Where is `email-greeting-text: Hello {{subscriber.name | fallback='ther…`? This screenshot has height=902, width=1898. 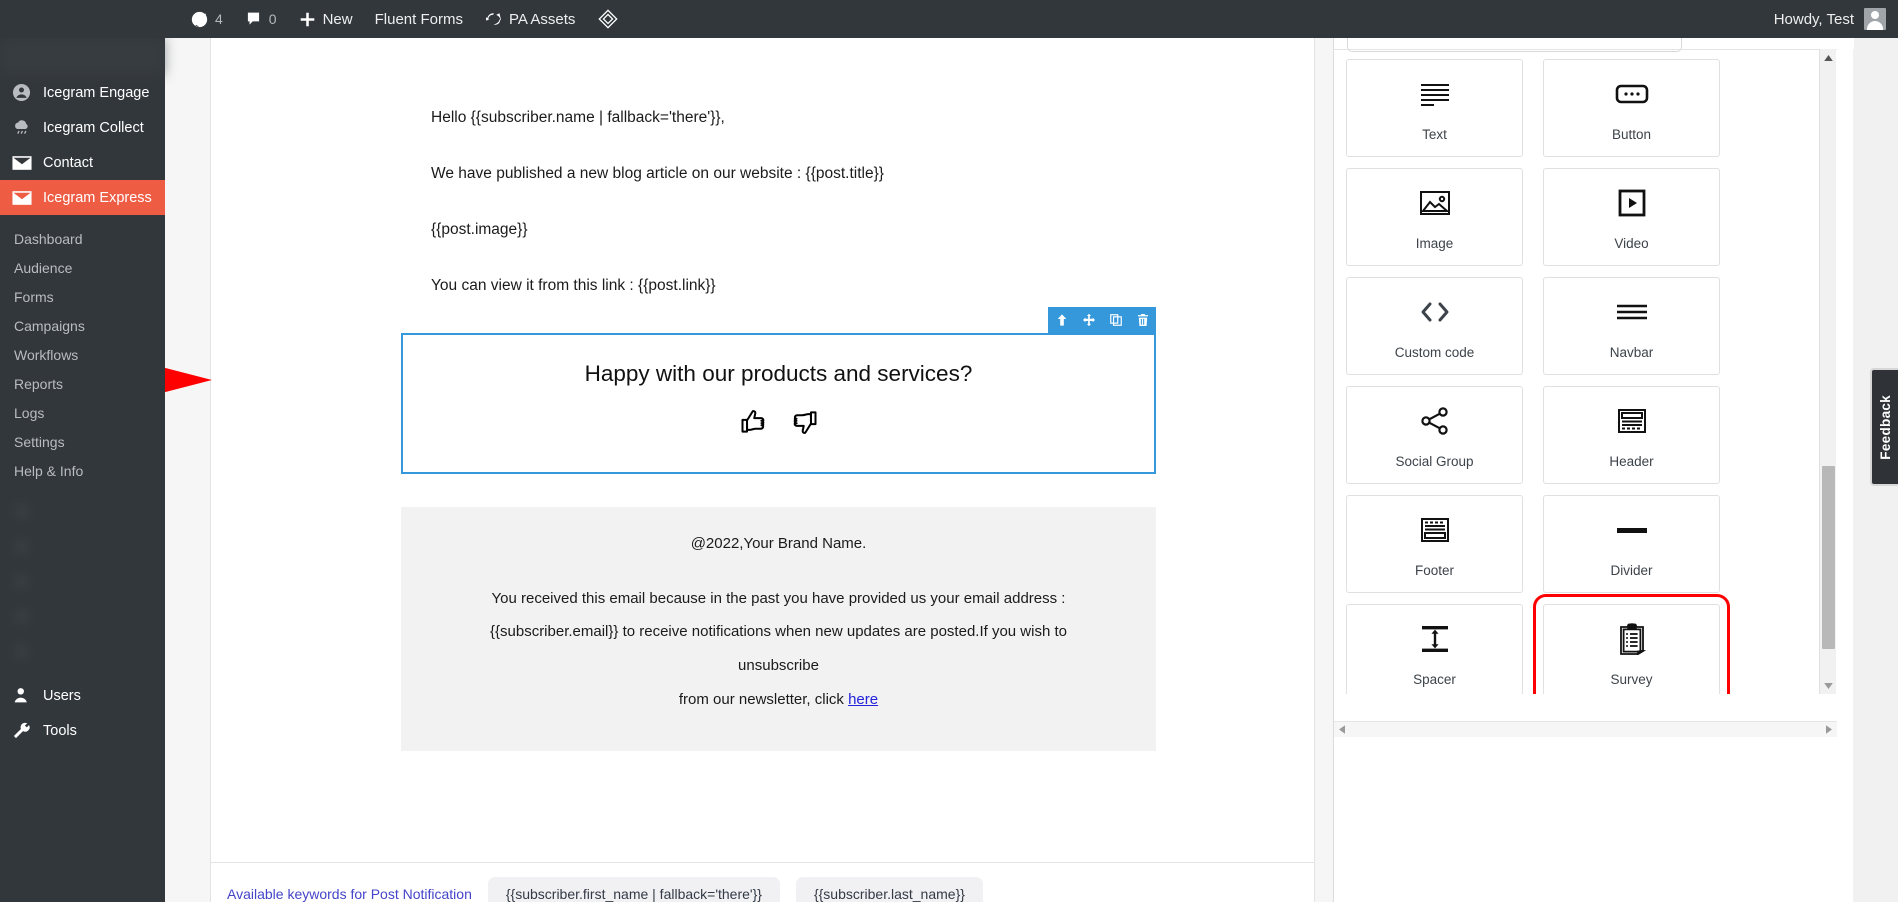
email-greeting-text: Hello {{subscriber.name | fallback='ther… is located at coordinates (778, 118).